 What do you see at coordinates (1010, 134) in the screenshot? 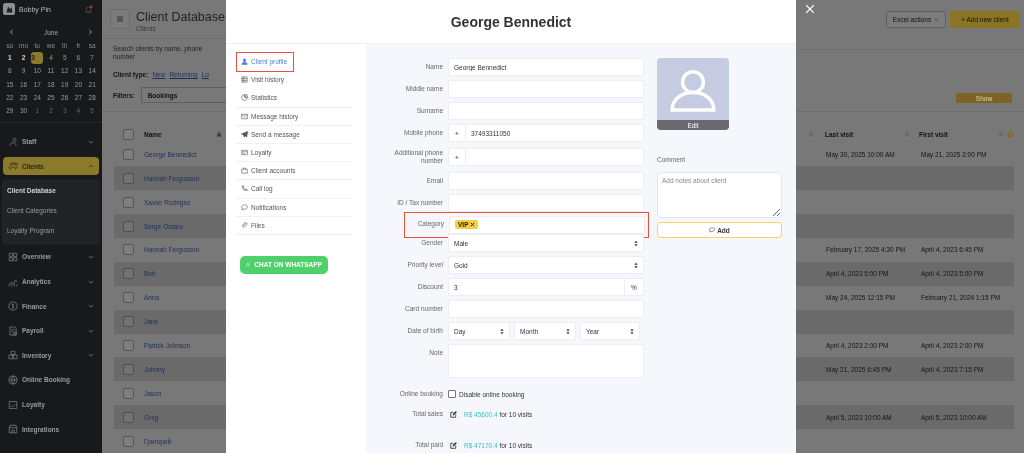
I see `settings-icon` at bounding box center [1010, 134].